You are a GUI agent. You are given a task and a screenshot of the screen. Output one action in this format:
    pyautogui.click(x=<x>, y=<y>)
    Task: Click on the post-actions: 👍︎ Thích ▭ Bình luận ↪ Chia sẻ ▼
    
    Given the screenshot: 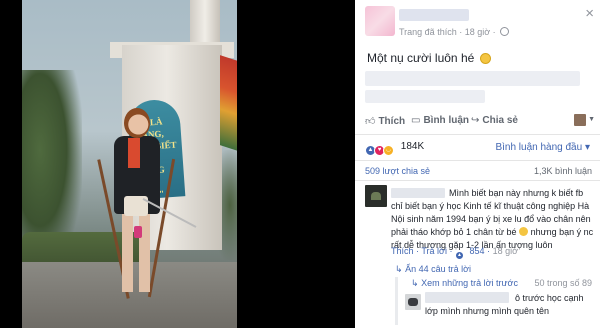 What is the action you would take?
    pyautogui.click(x=477, y=122)
    